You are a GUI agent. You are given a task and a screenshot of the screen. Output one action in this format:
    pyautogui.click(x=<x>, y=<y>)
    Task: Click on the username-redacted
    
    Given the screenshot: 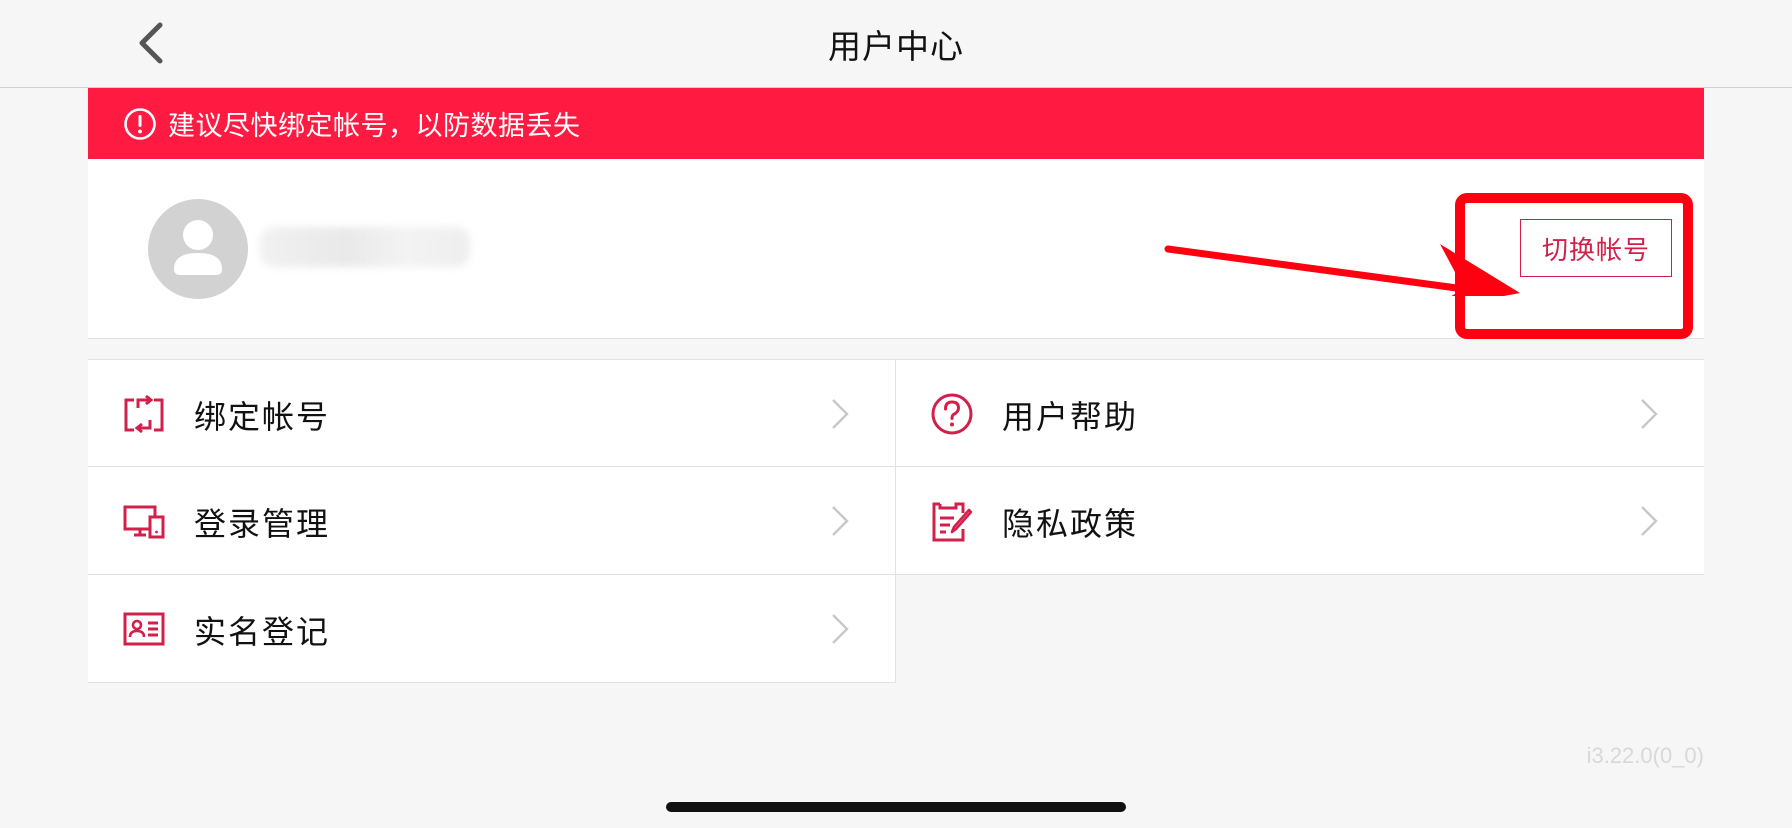 What is the action you would take?
    pyautogui.click(x=365, y=247)
    